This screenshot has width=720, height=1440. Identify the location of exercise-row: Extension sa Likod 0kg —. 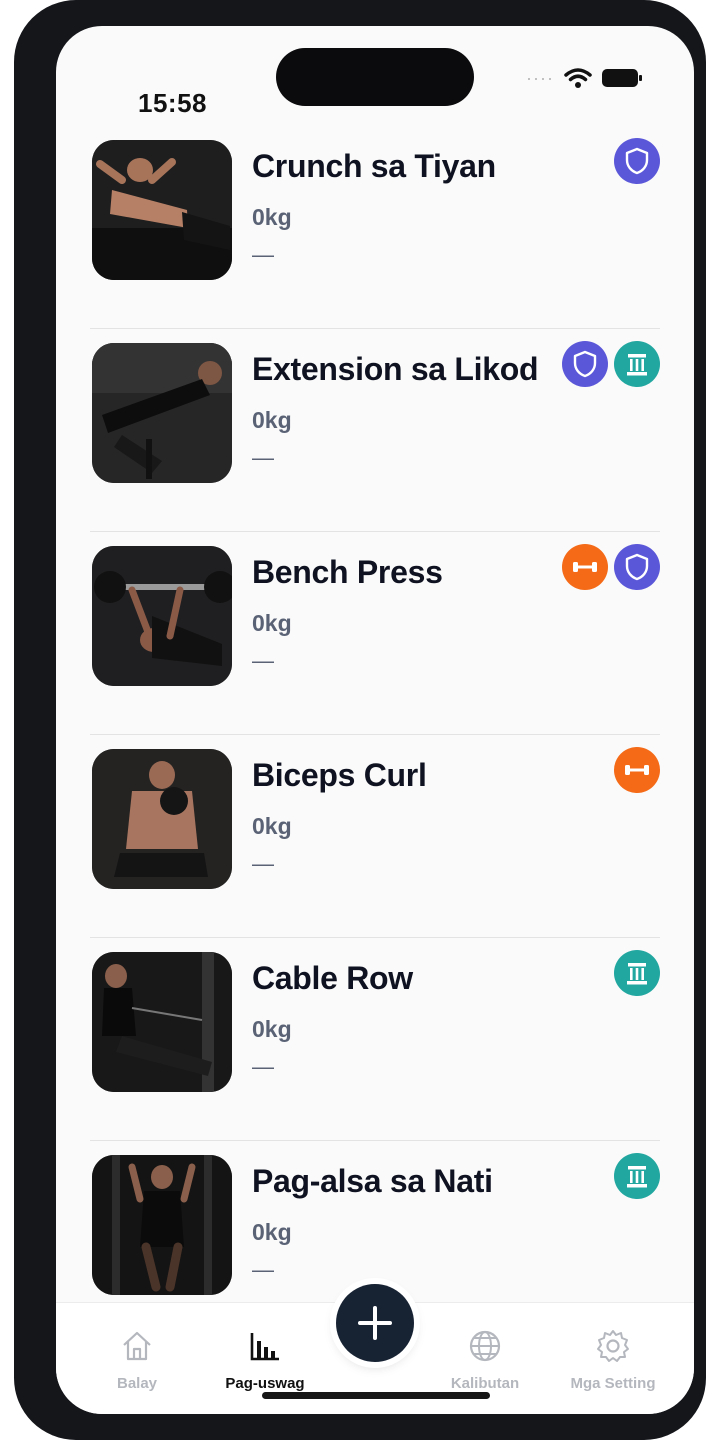
(375, 430).